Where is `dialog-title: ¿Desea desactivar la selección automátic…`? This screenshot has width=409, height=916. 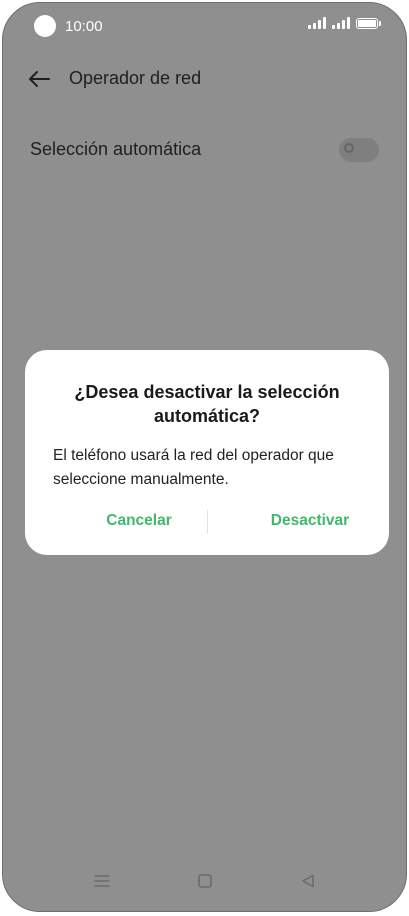
dialog-title: ¿Desea desactivar la selección automátic… is located at coordinates (207, 404).